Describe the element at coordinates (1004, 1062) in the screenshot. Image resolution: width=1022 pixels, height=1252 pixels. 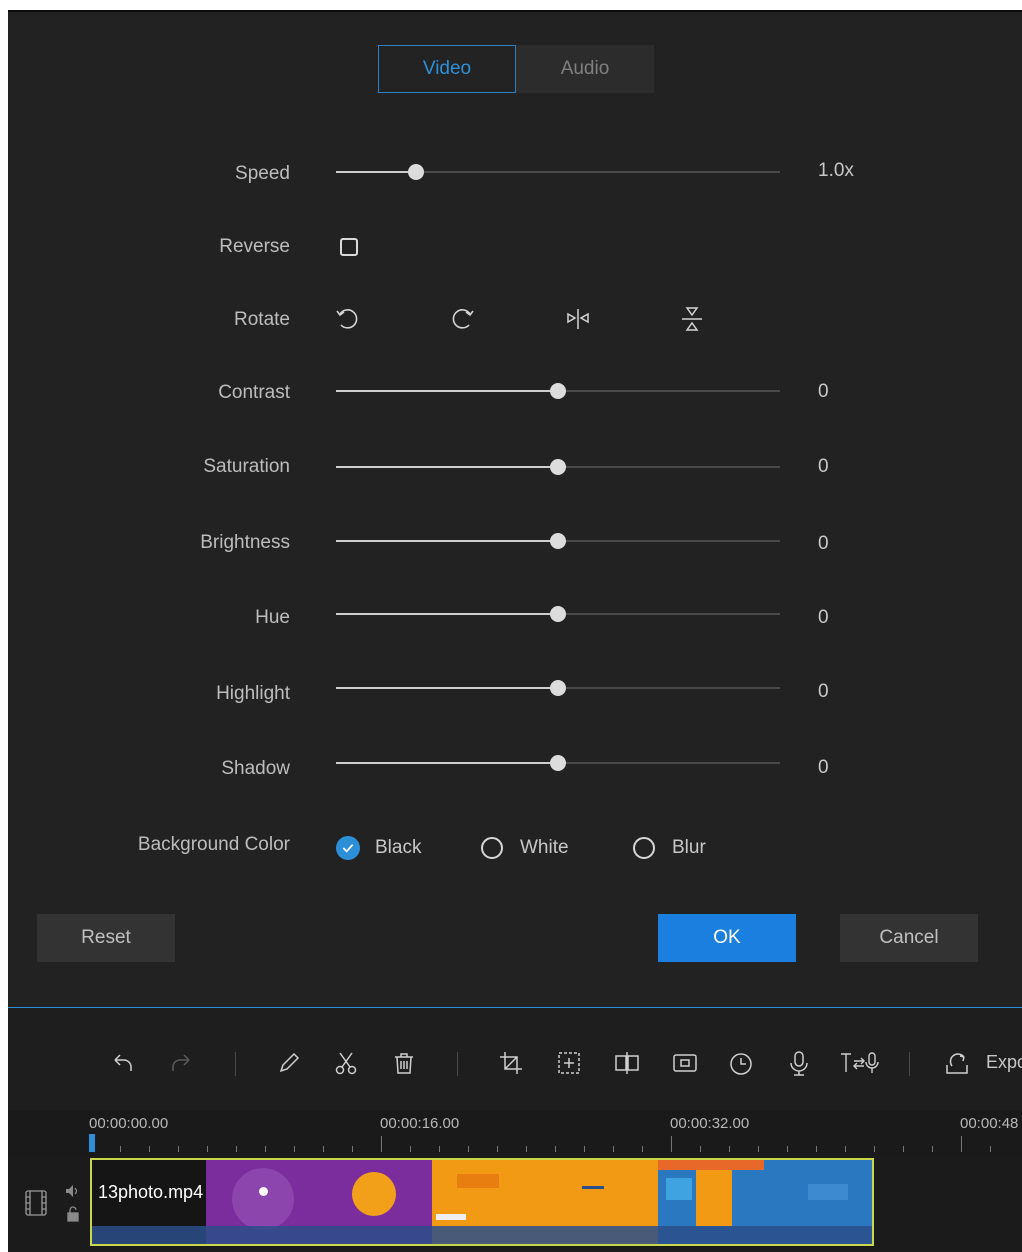
I see `export-button-label: Expo` at that location.